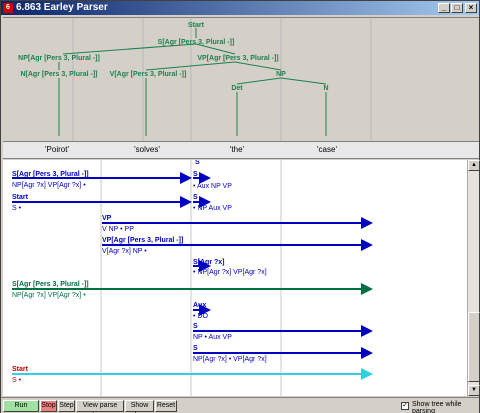 This screenshot has height=413, width=480. Describe the element at coordinates (166, 406) in the screenshot. I see `reset-button: Reset` at that location.